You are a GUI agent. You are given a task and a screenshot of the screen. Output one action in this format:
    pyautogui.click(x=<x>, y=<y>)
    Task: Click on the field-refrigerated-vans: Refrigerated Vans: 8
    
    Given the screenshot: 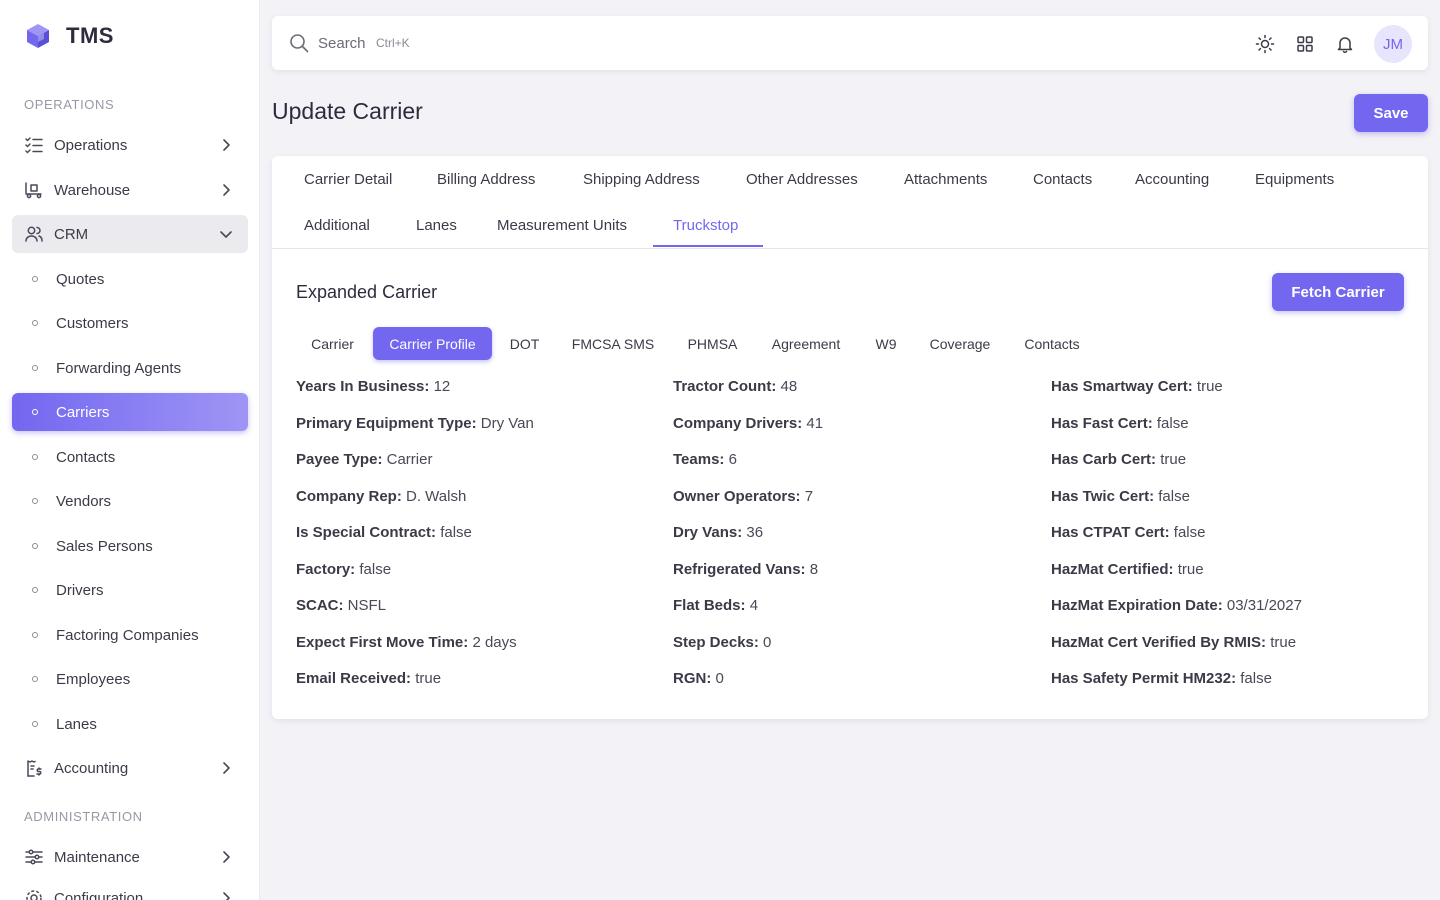 What is the action you would take?
    pyautogui.click(x=746, y=569)
    